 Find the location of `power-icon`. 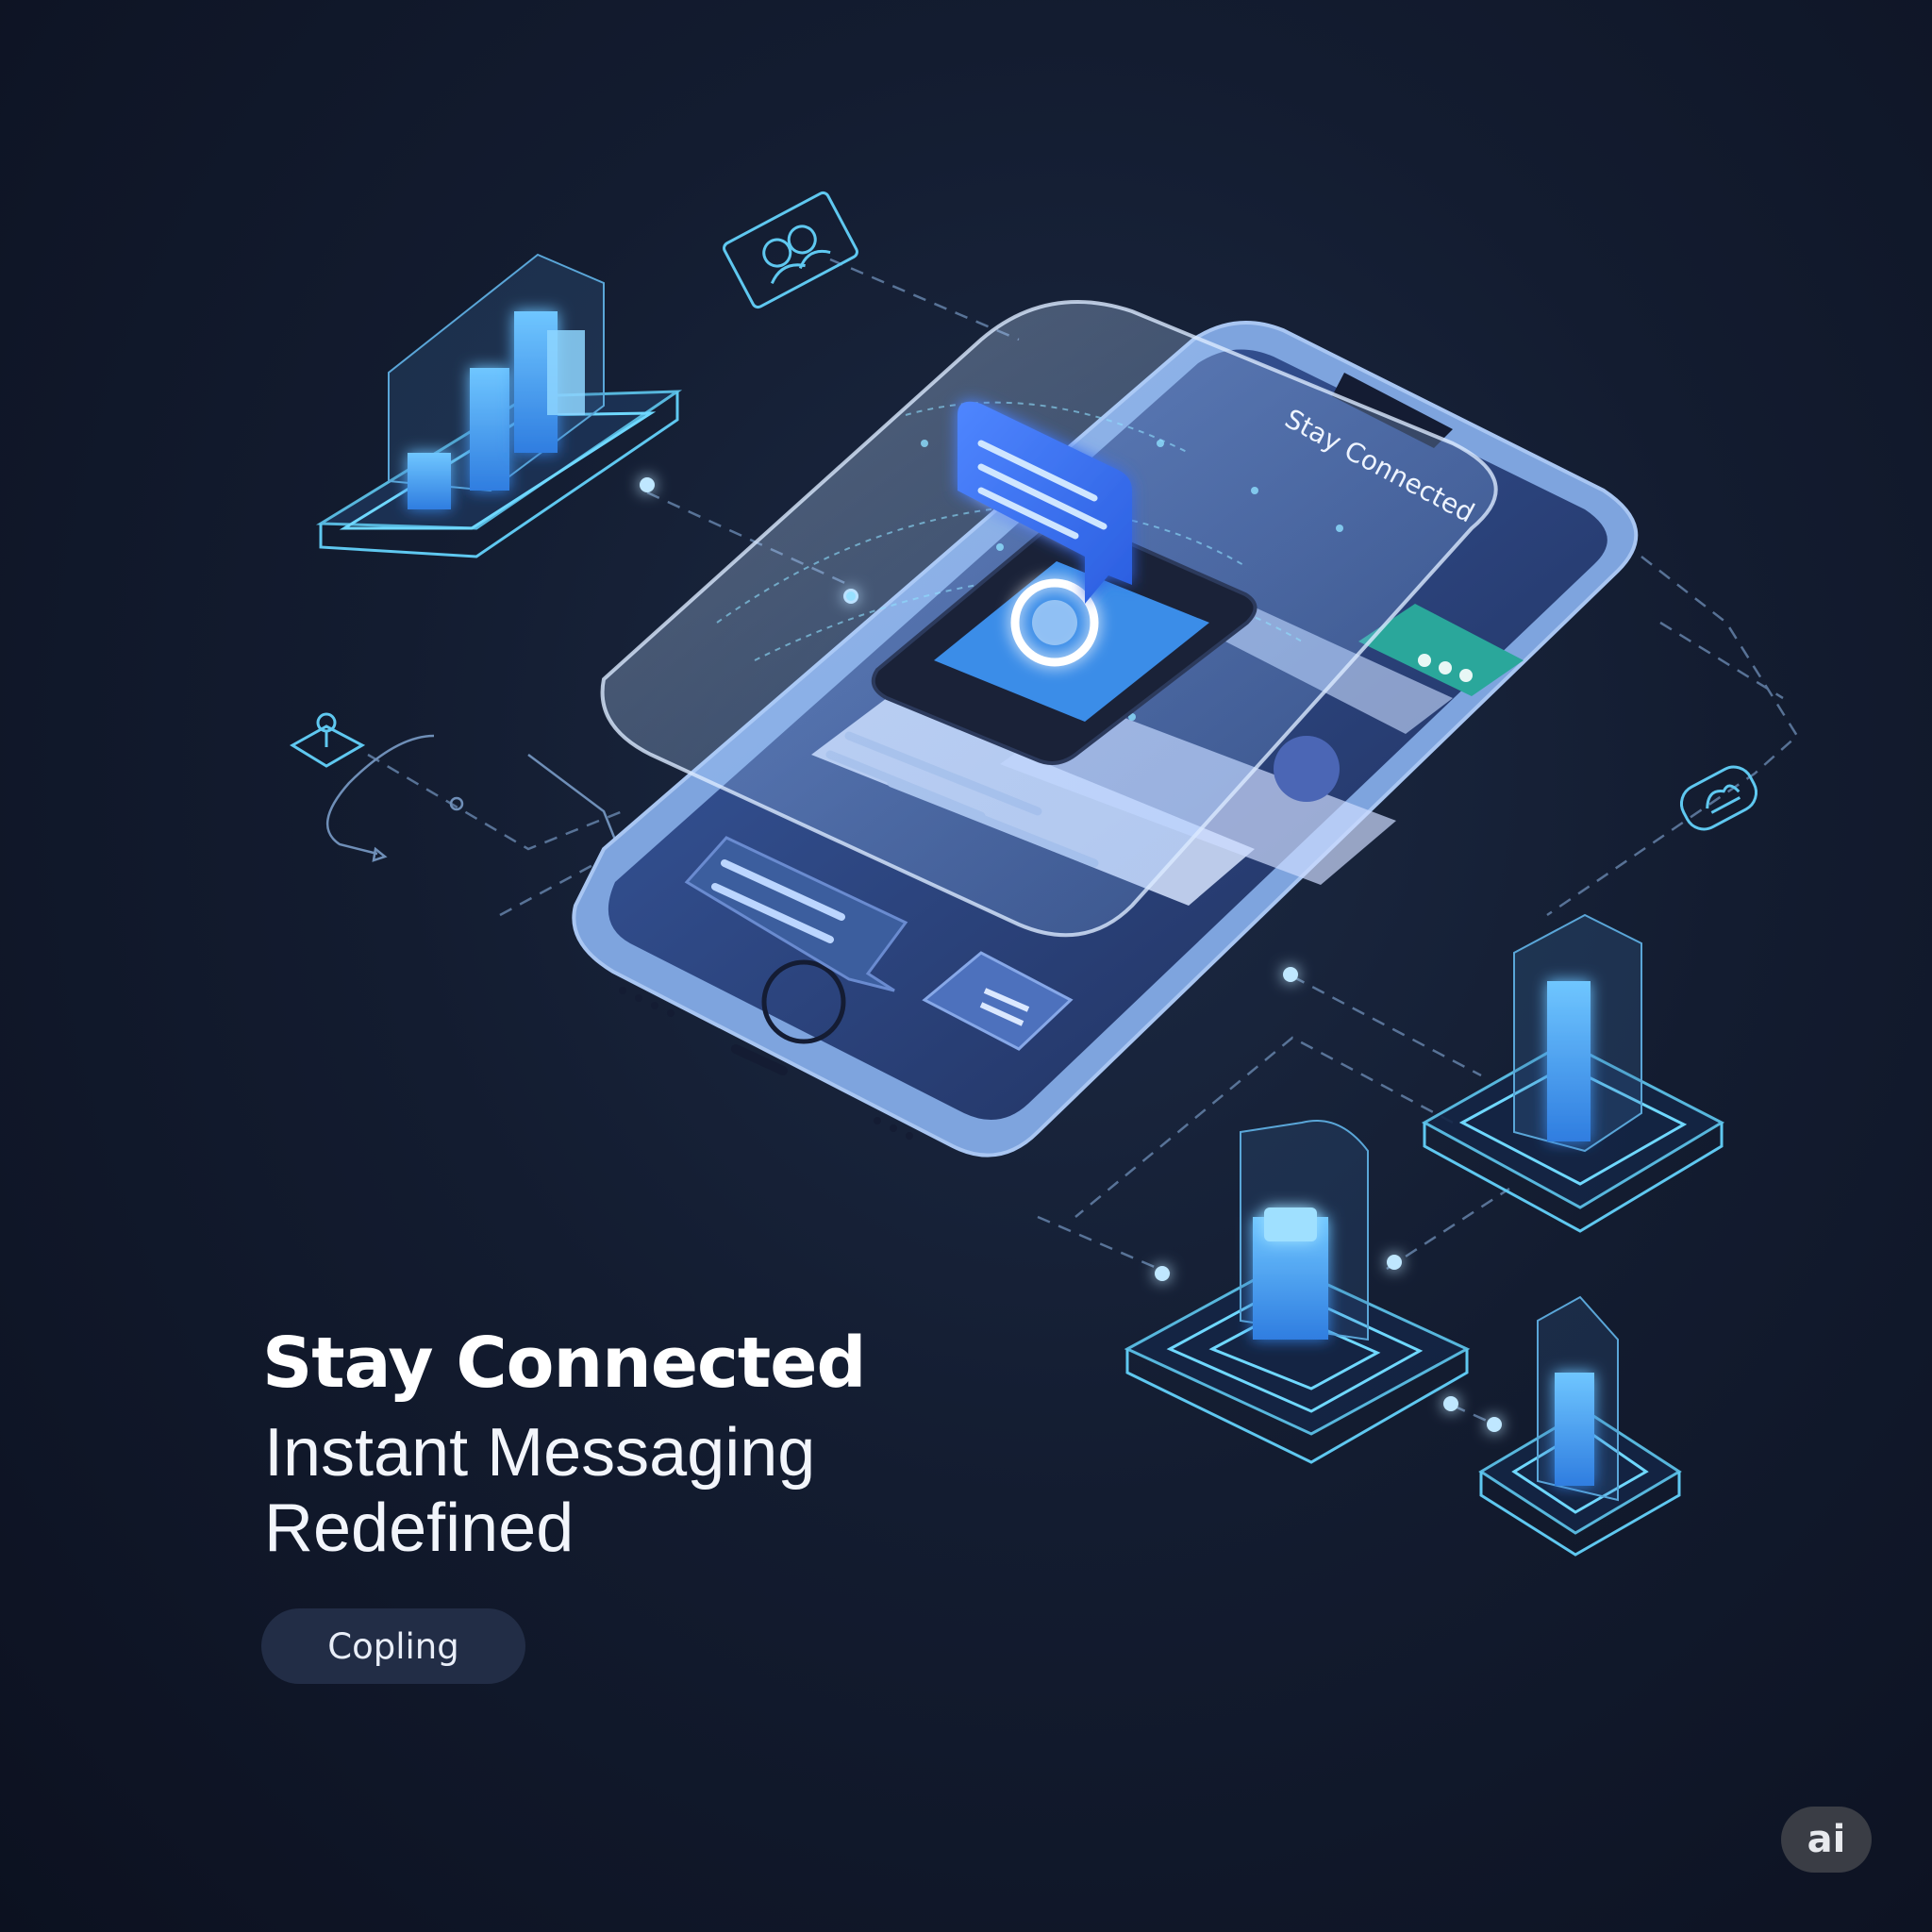

power-icon is located at coordinates (328, 740).